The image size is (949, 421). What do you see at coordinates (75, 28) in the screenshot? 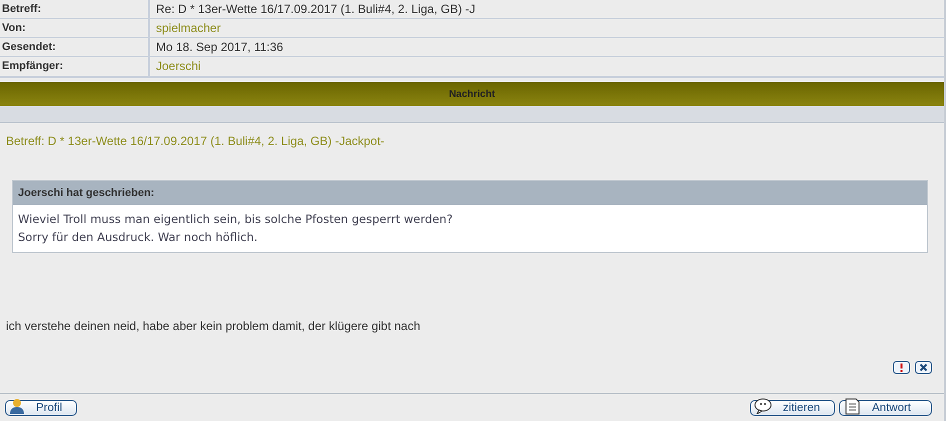
I see `field-label: Von:` at bounding box center [75, 28].